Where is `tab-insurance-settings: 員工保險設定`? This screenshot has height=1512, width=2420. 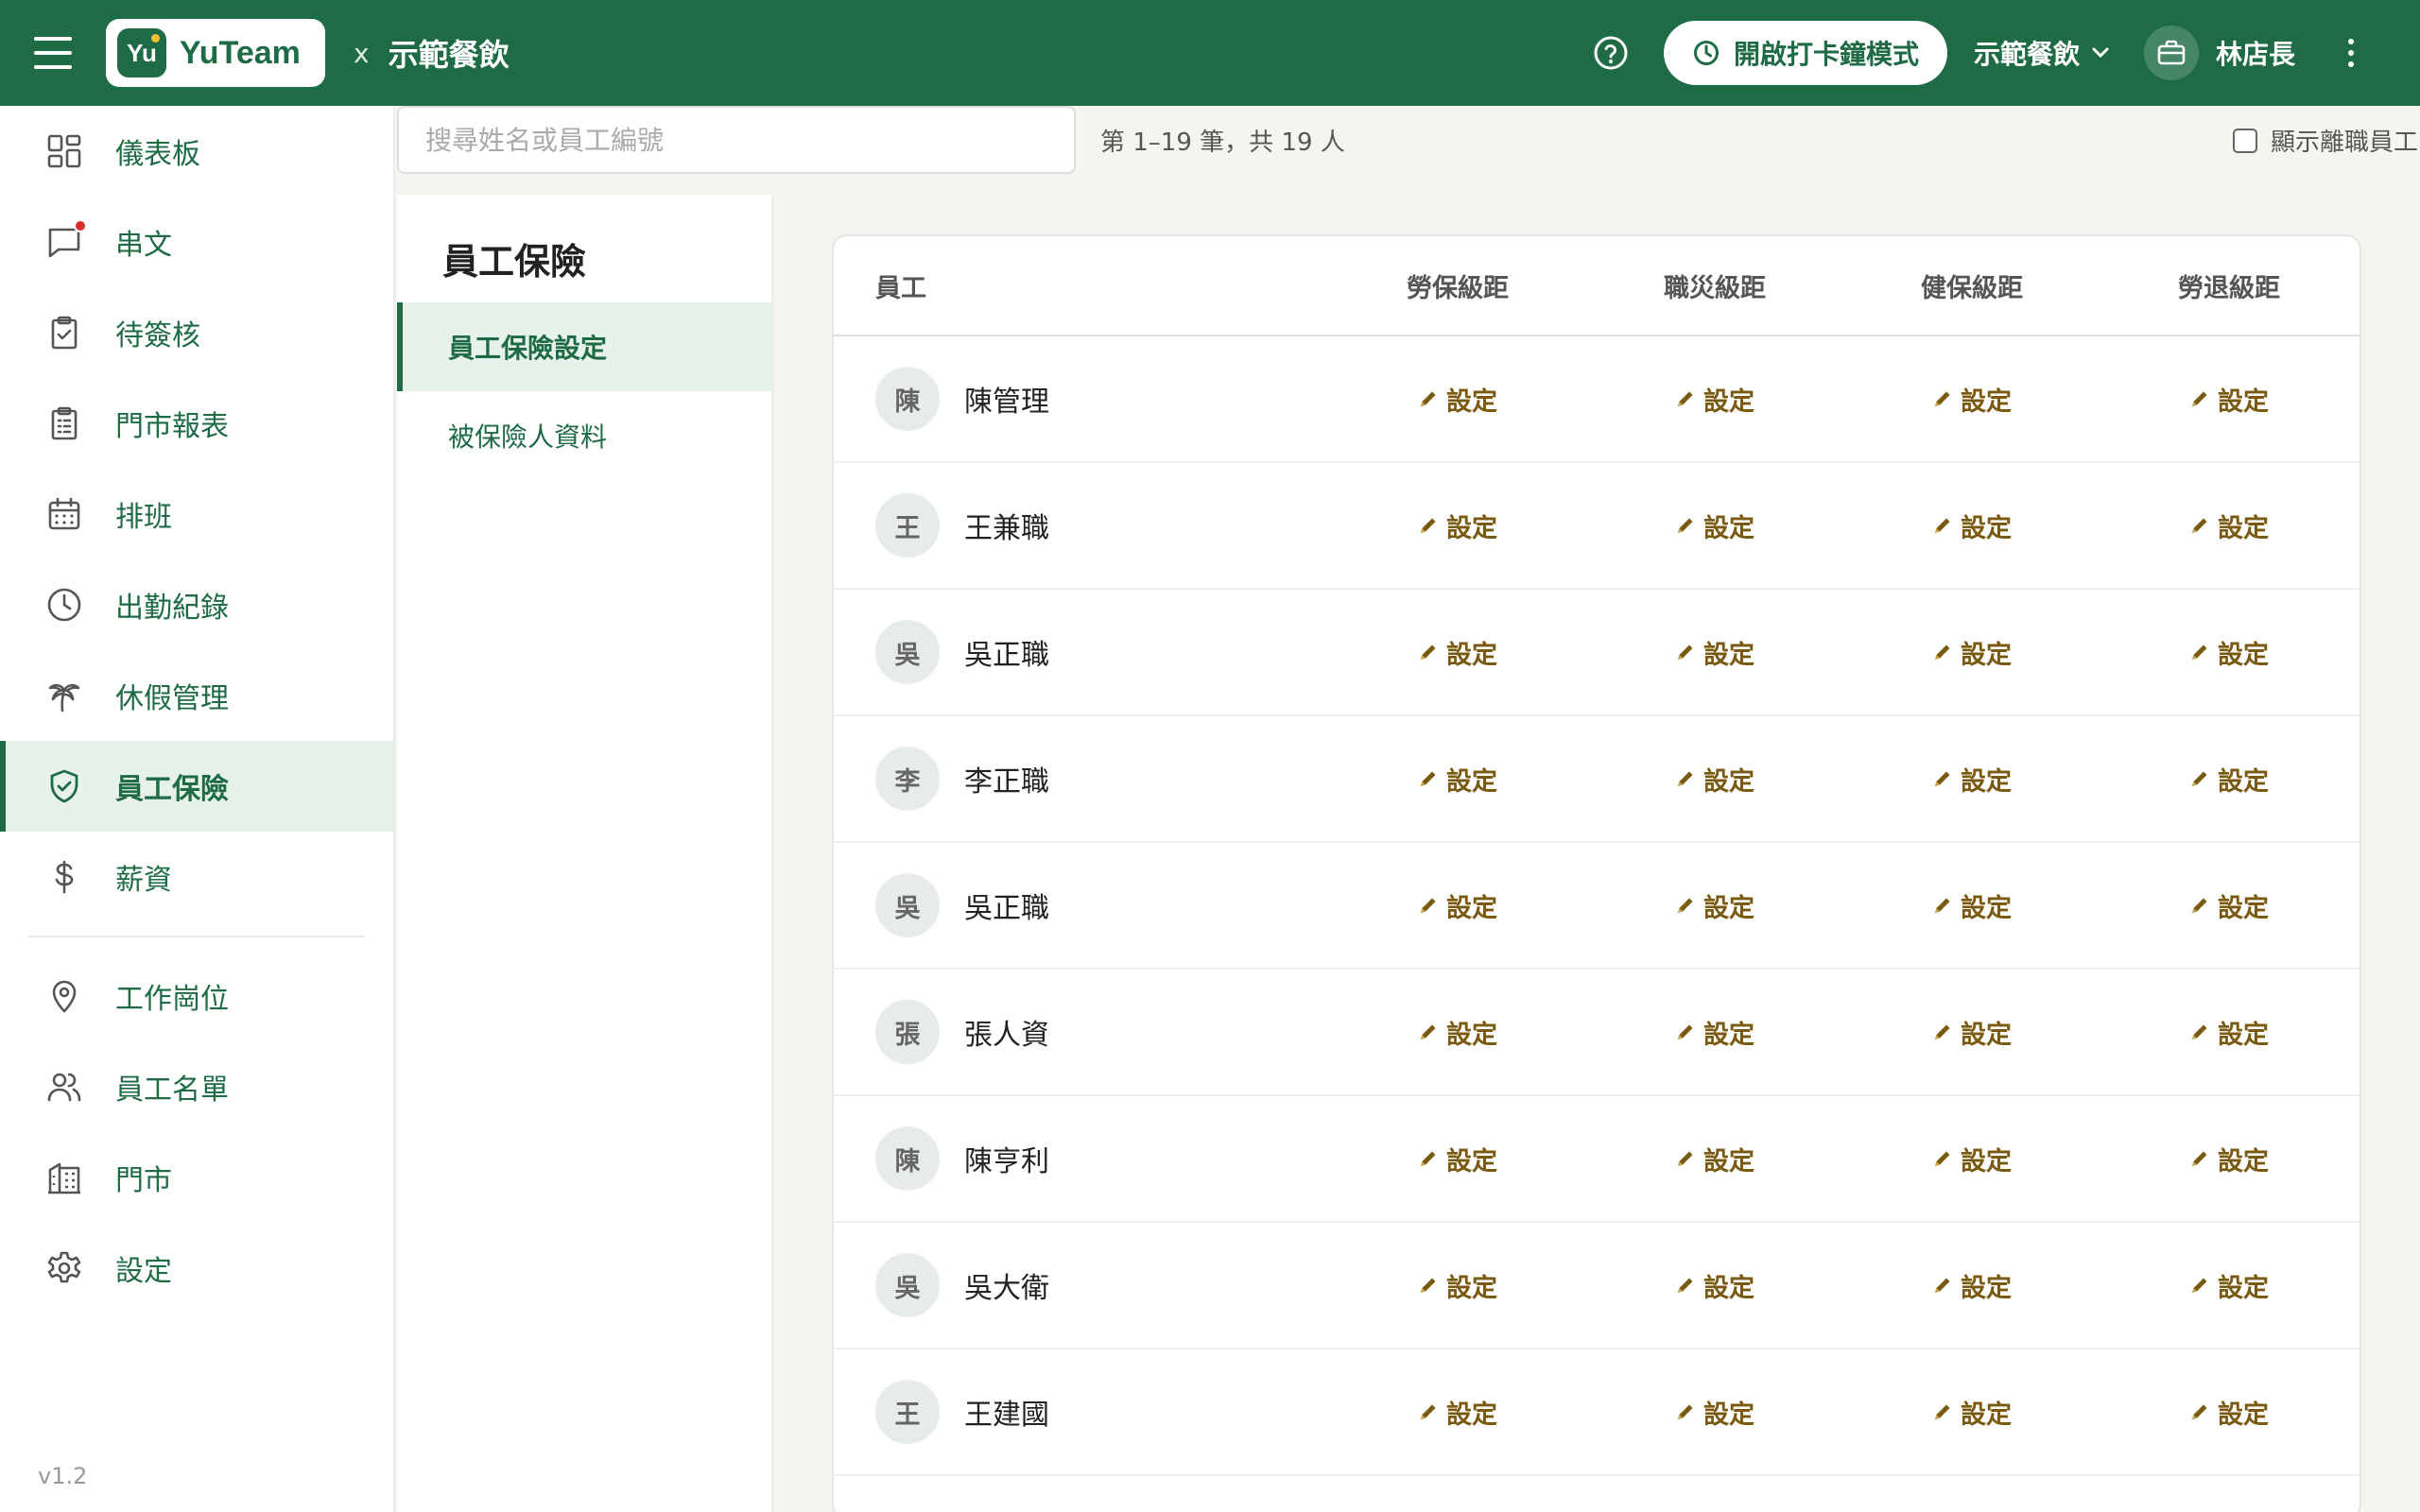
tab-insurance-settings: 員工保險設定 is located at coordinates (584, 346).